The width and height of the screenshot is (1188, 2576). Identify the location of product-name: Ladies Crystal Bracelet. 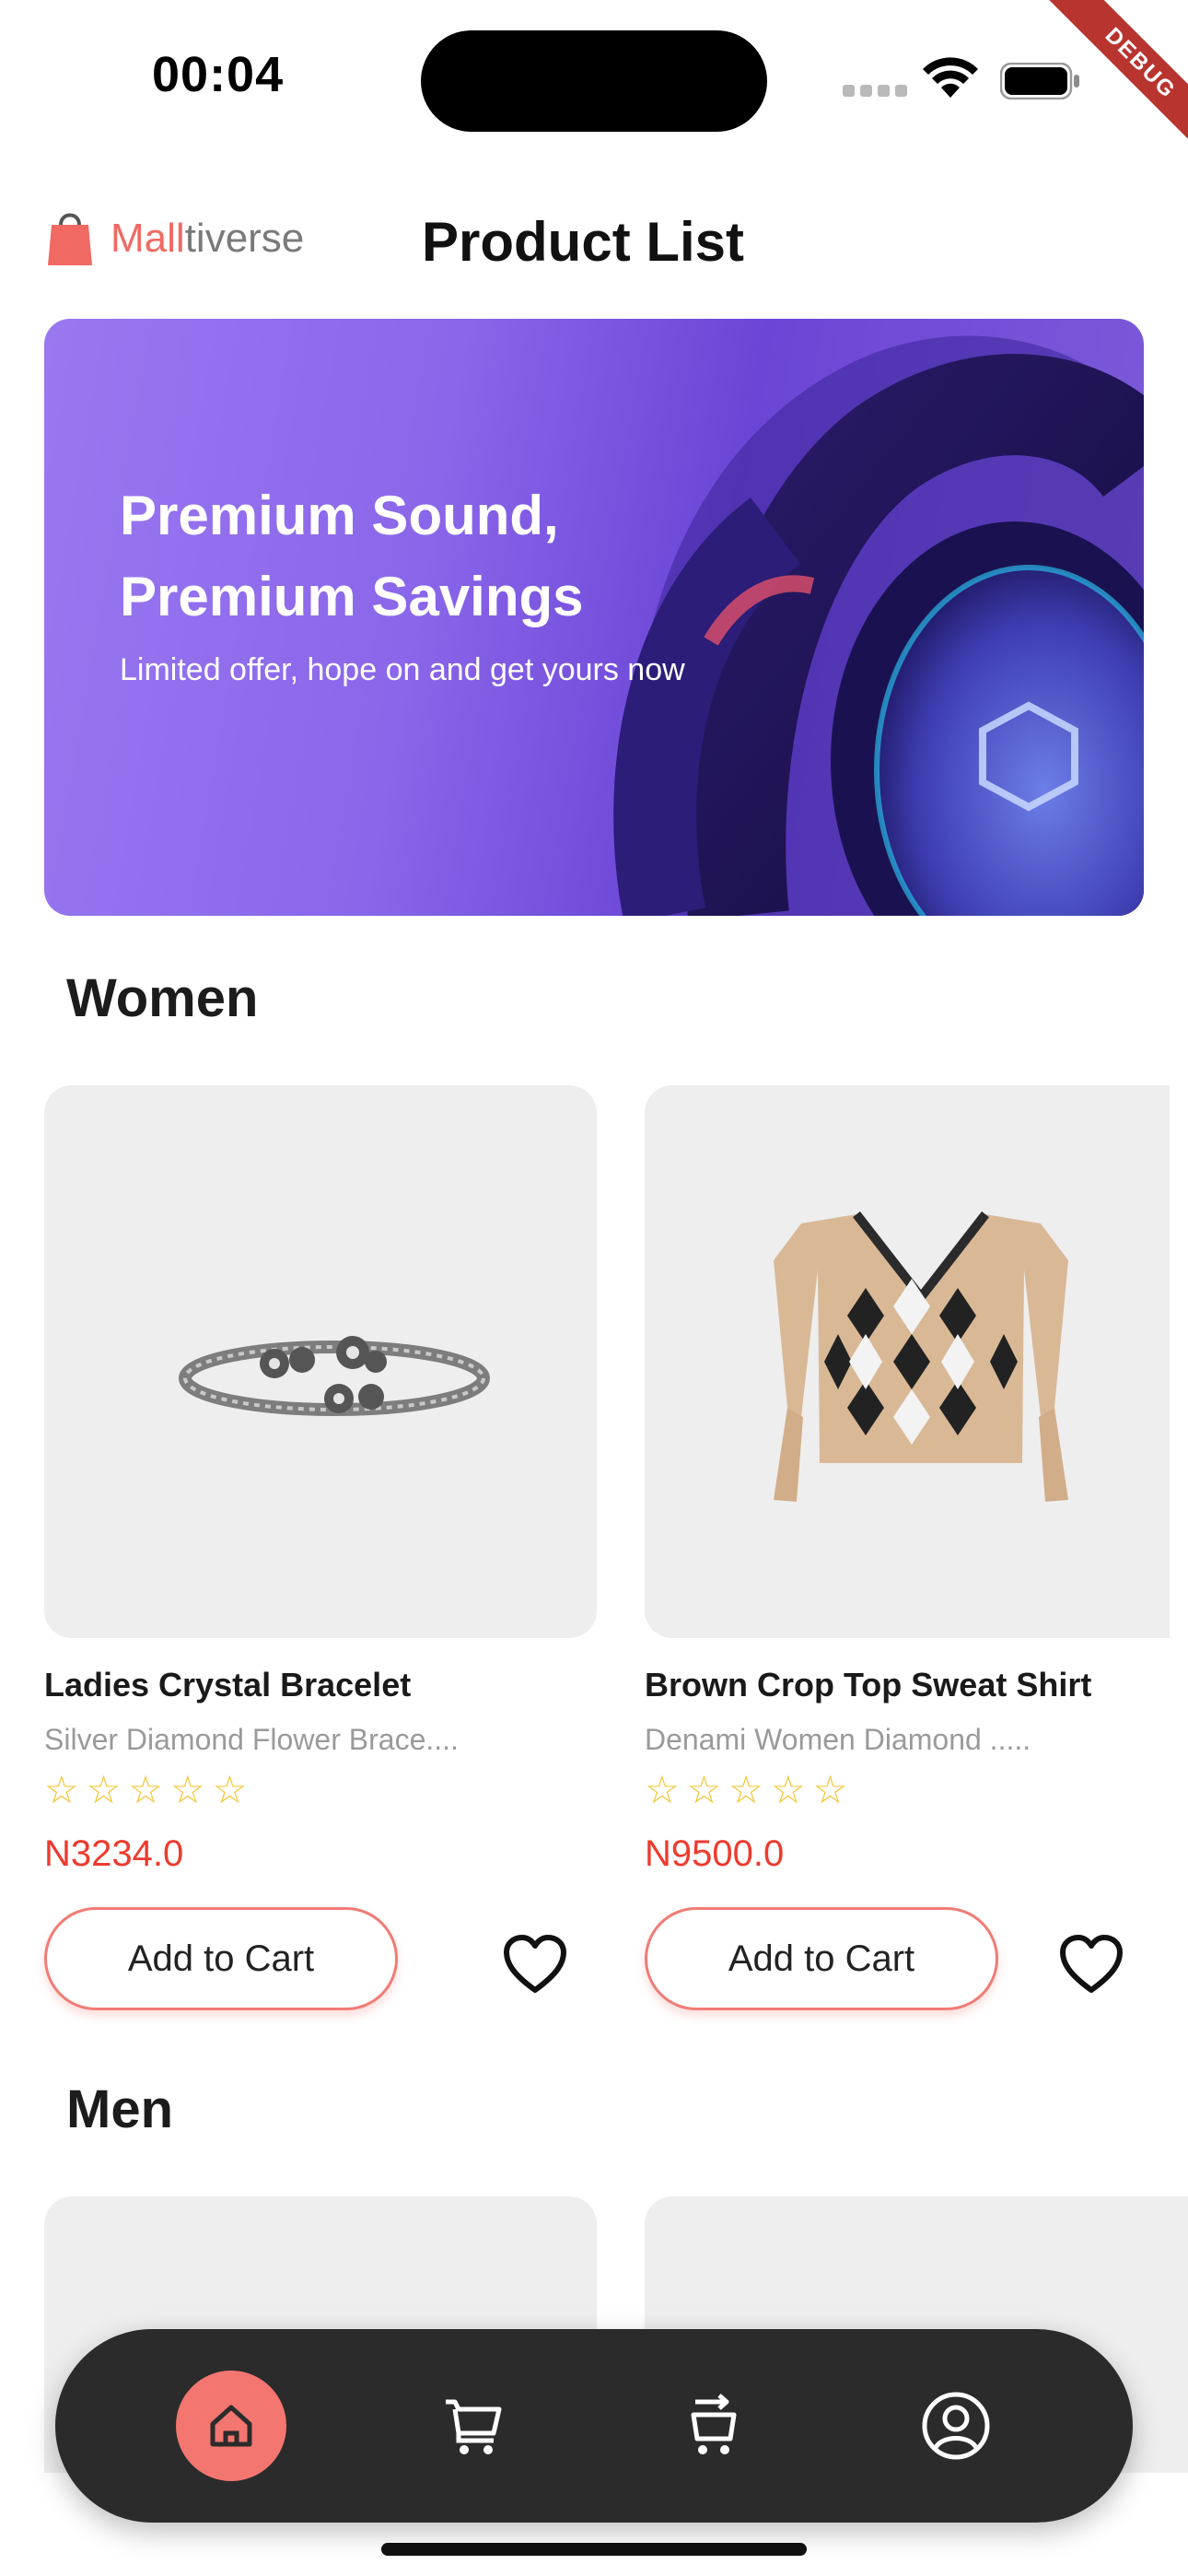
(227, 1685).